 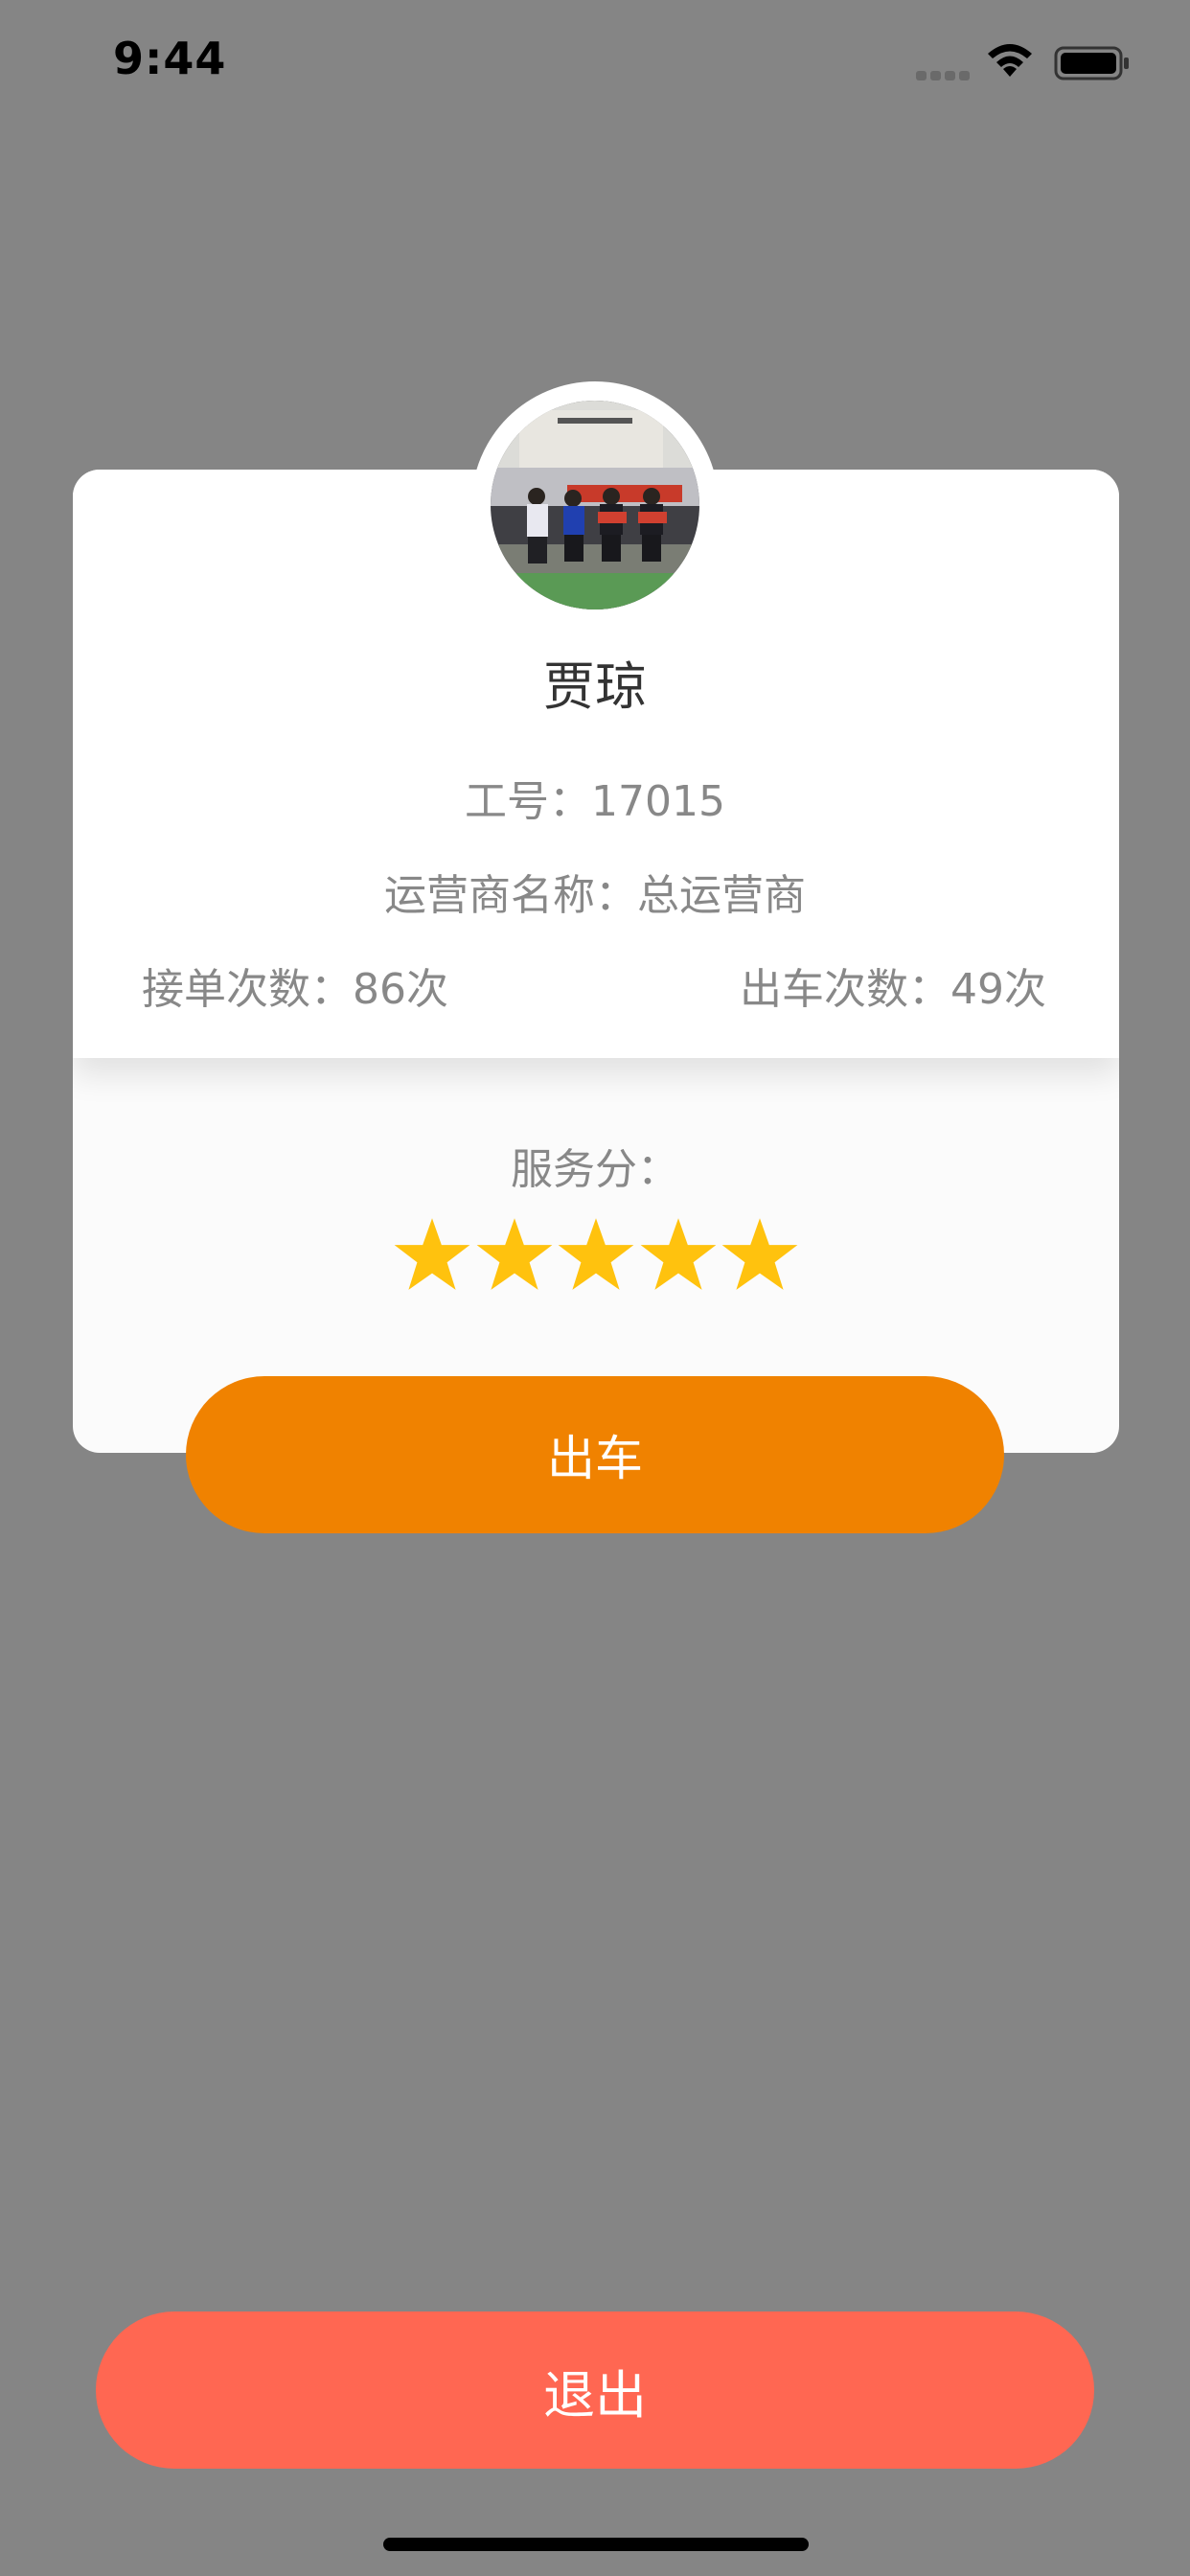 What do you see at coordinates (595, 1169) in the screenshot?
I see `service-score-label: 服务分：` at bounding box center [595, 1169].